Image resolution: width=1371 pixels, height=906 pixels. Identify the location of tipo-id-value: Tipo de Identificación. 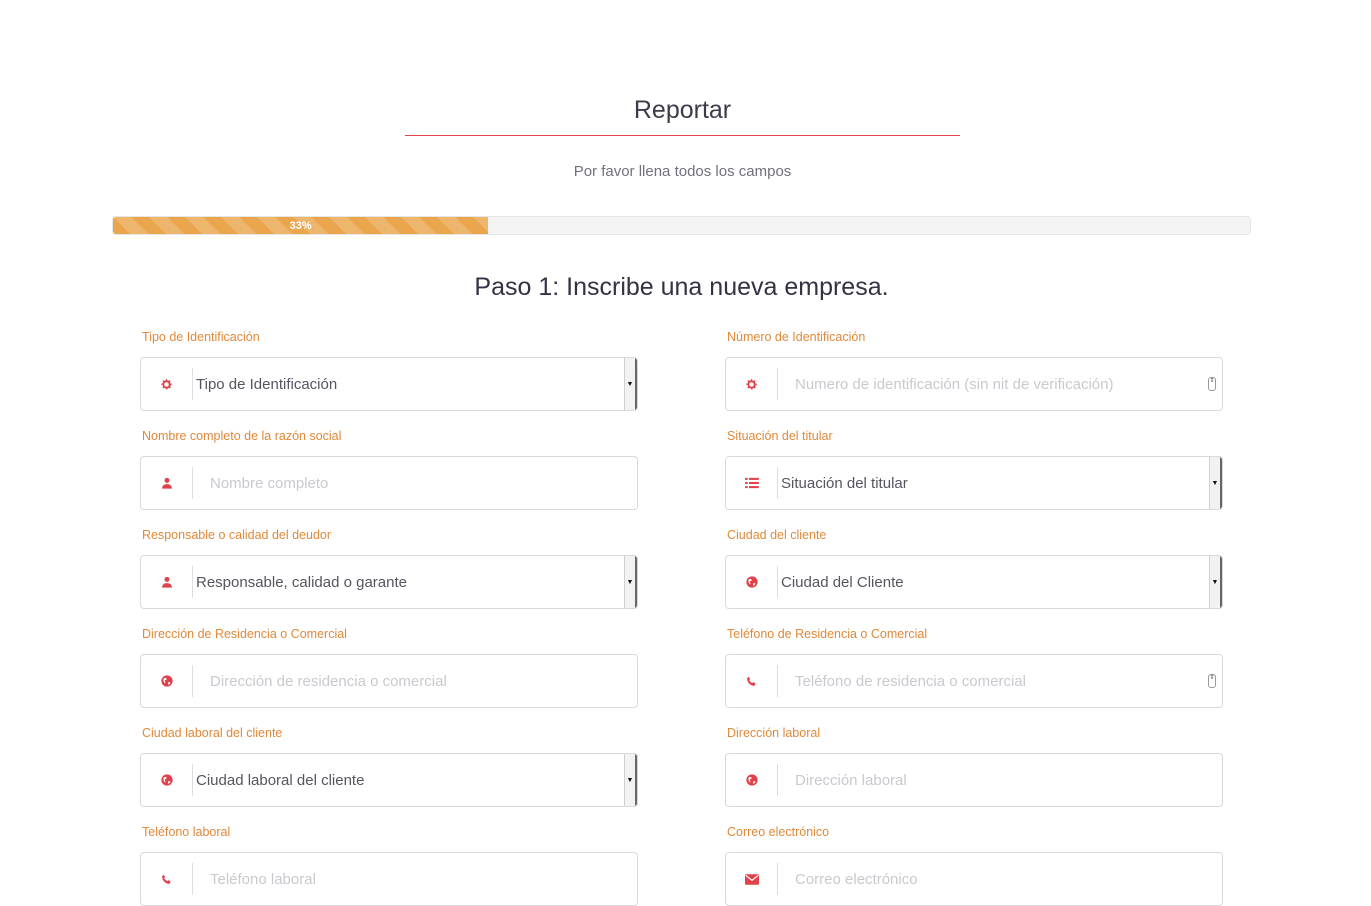
(267, 384).